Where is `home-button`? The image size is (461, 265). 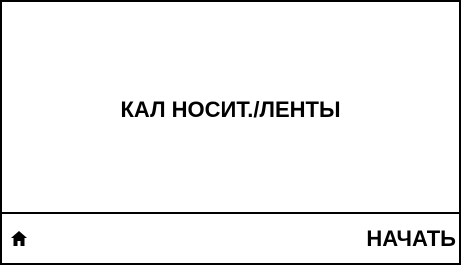 home-button is located at coordinates (32, 238).